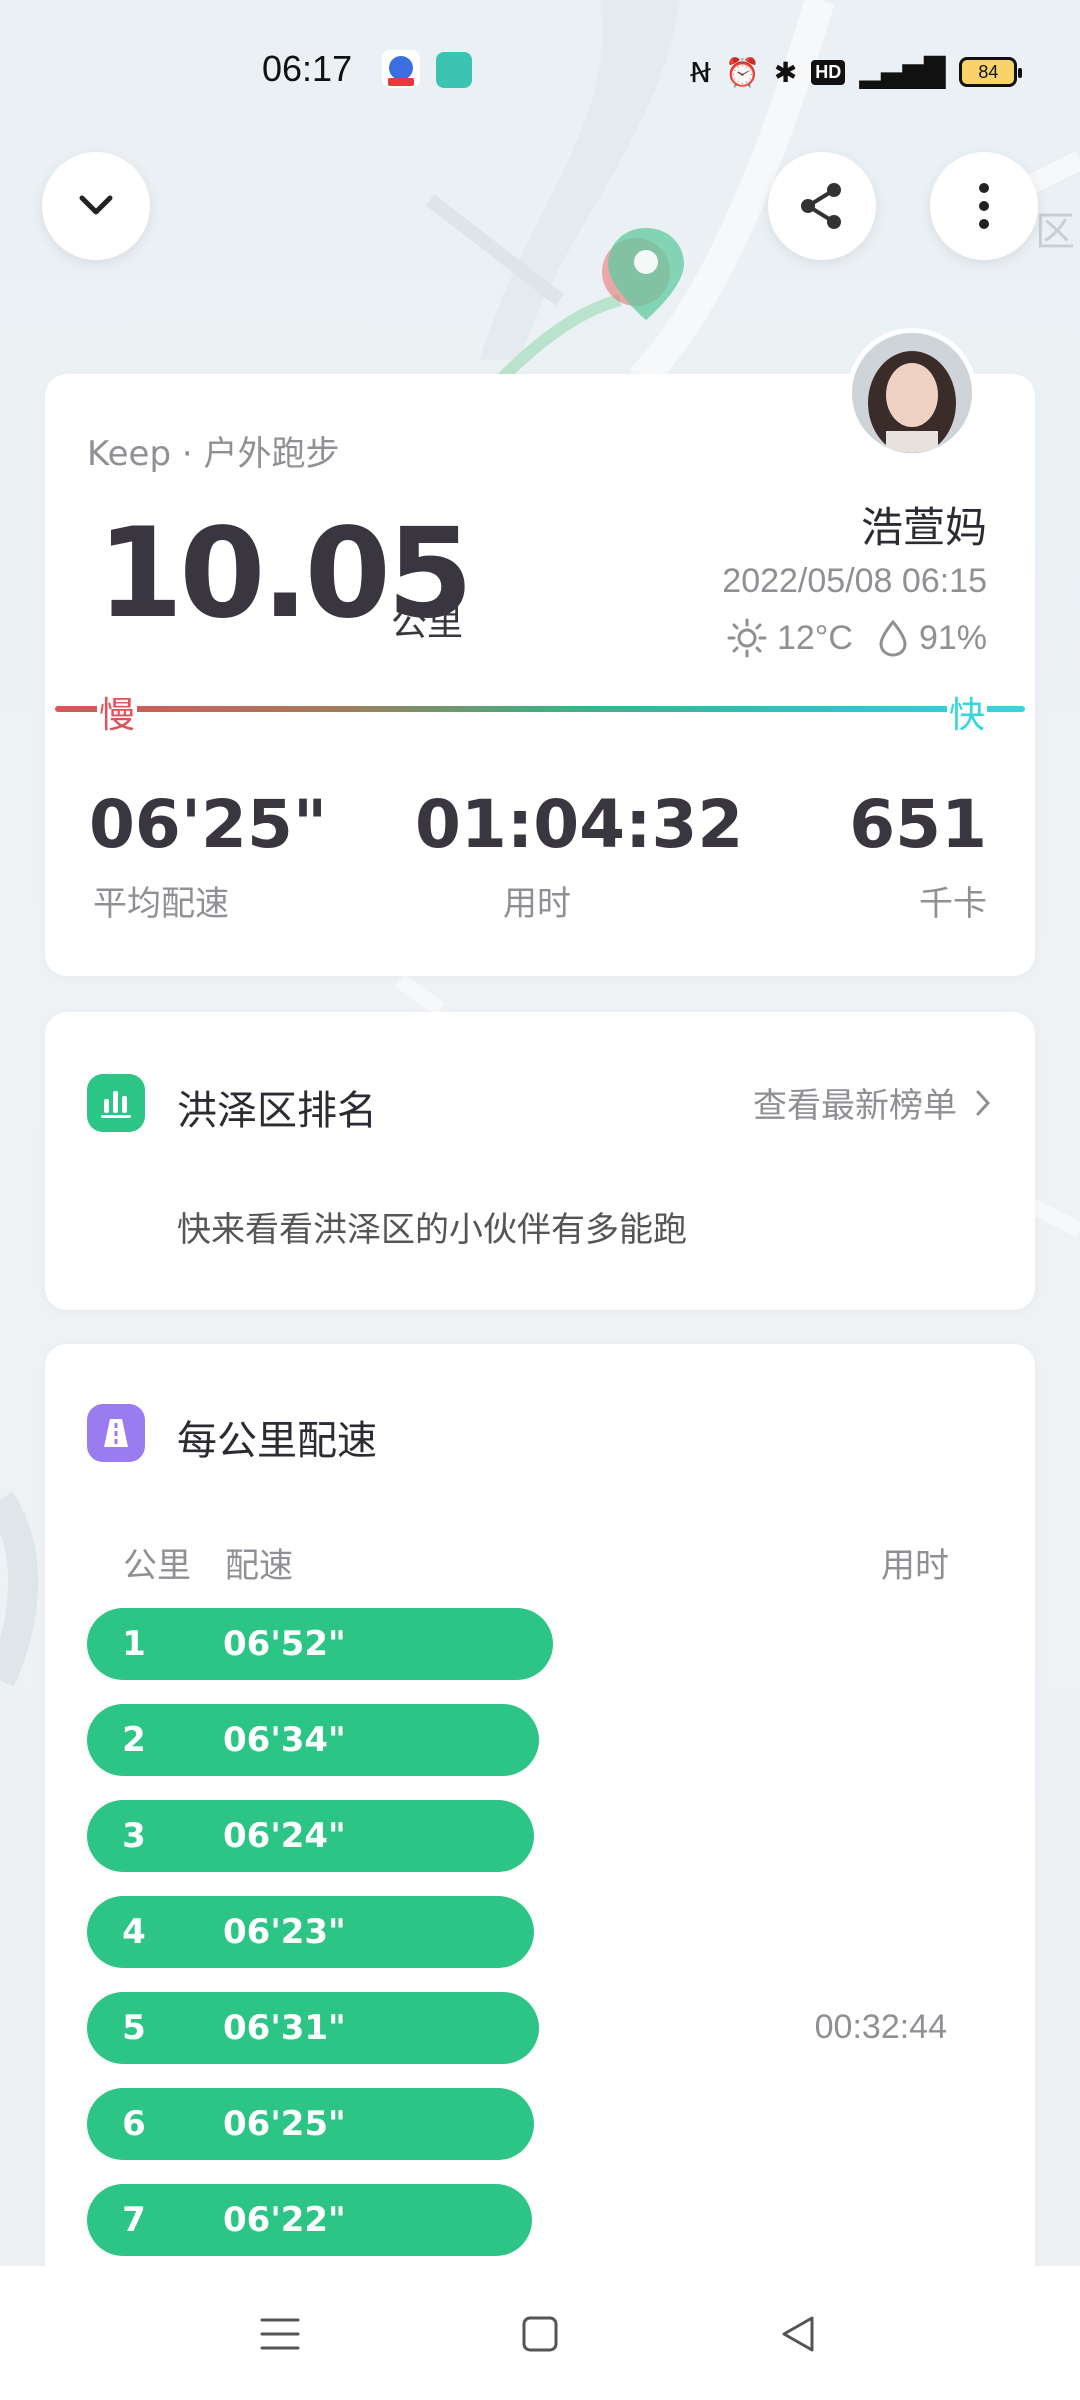 This screenshot has height=2400, width=1080. What do you see at coordinates (259, 1566) in the screenshot?
I see `col-pace-header: 配速` at bounding box center [259, 1566].